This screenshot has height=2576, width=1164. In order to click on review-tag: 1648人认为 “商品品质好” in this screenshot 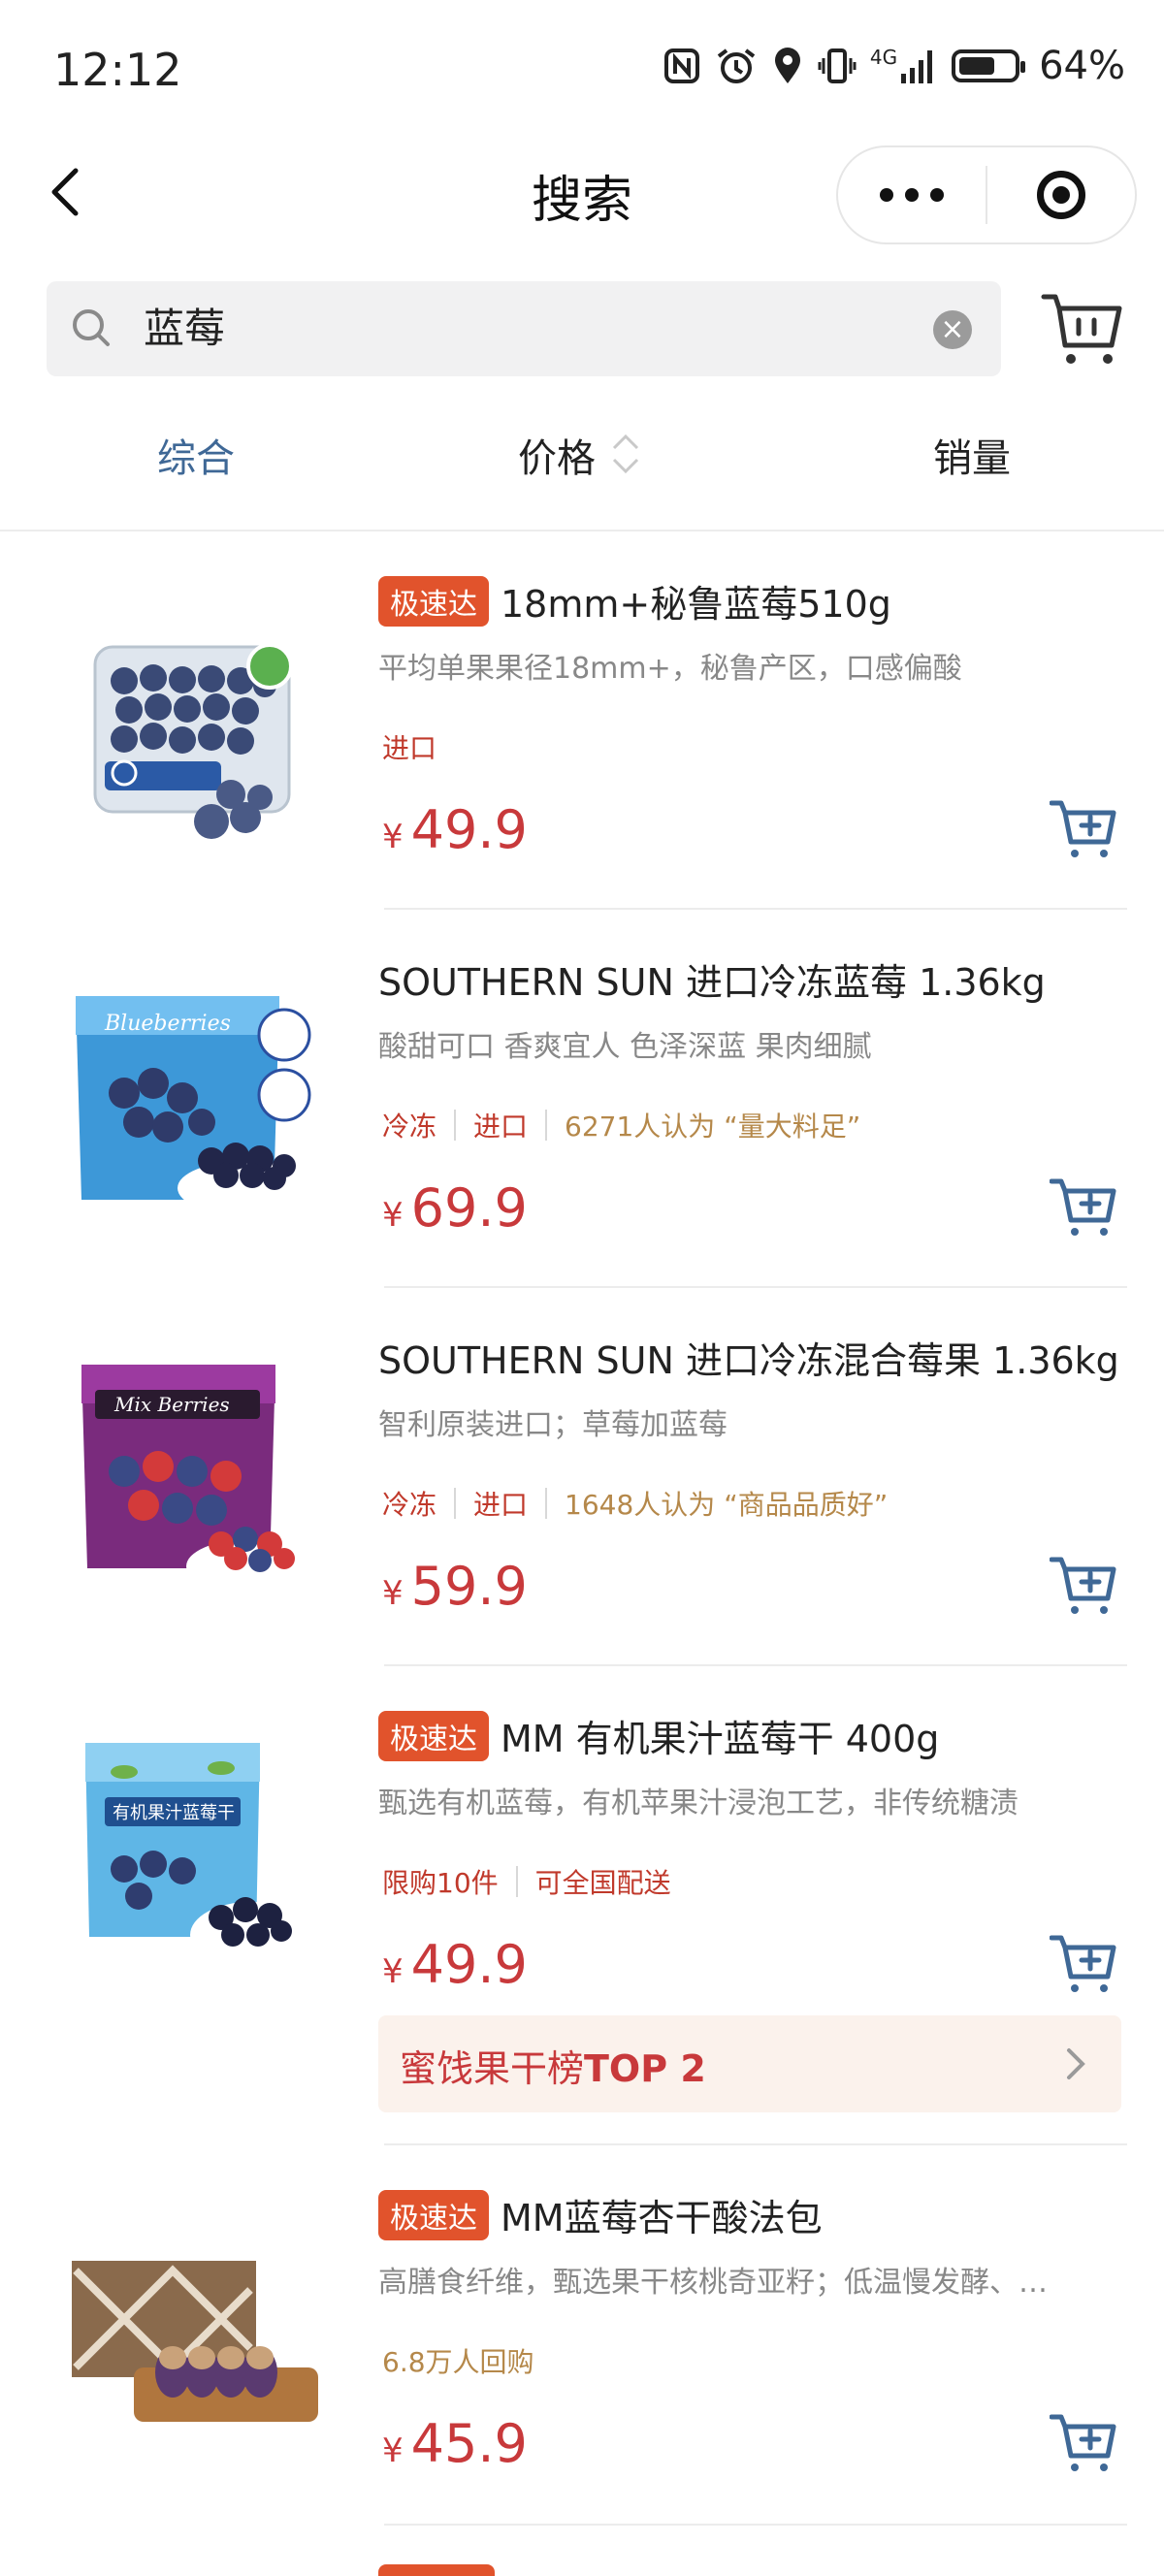, I will do `click(727, 1505)`.